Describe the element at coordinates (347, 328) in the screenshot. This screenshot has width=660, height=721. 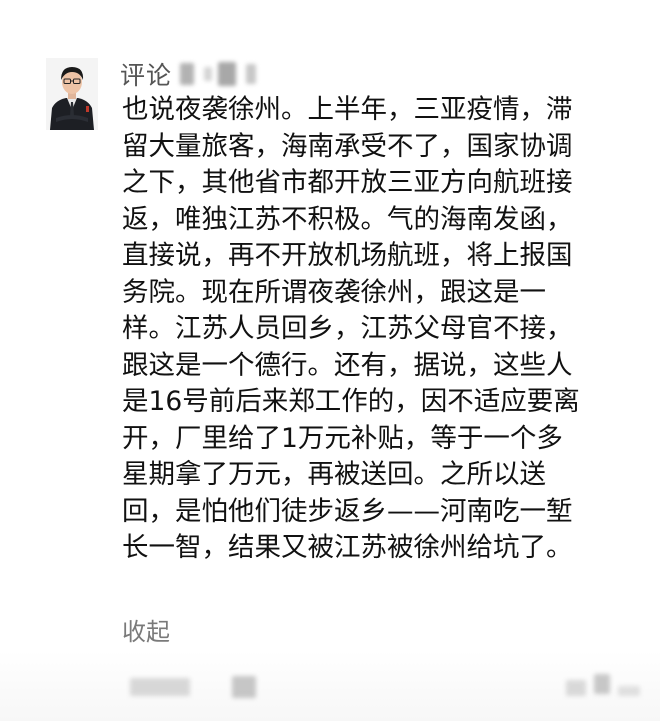
I see `comment-line: 样。江苏人员回乡，江苏父母官不接，` at that location.